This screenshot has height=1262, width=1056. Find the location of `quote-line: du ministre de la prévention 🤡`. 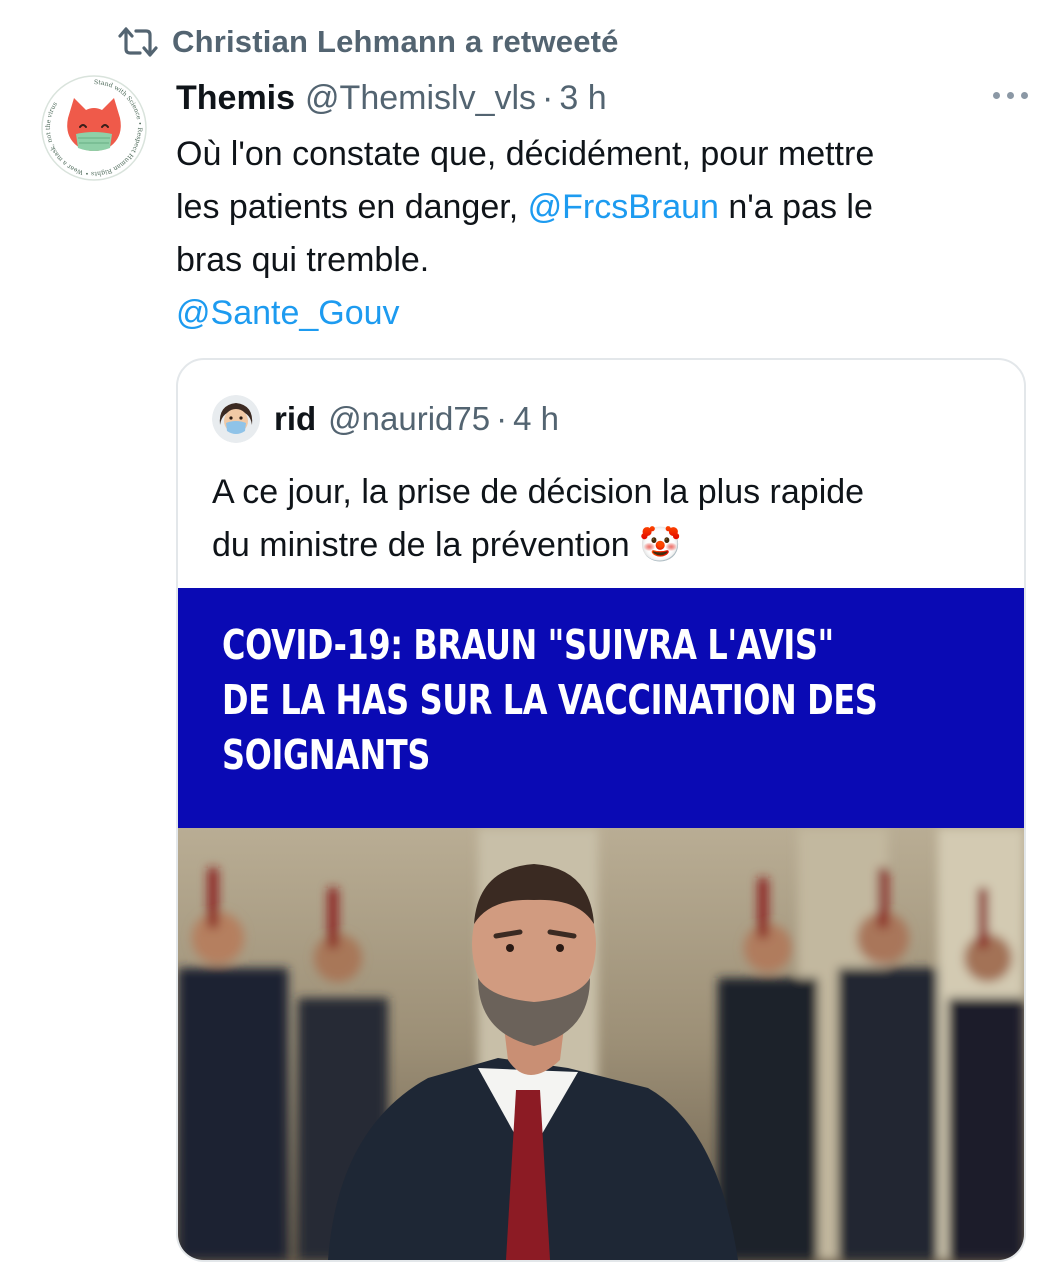

quote-line: du ministre de la prévention 🤡 is located at coordinates (607, 545).